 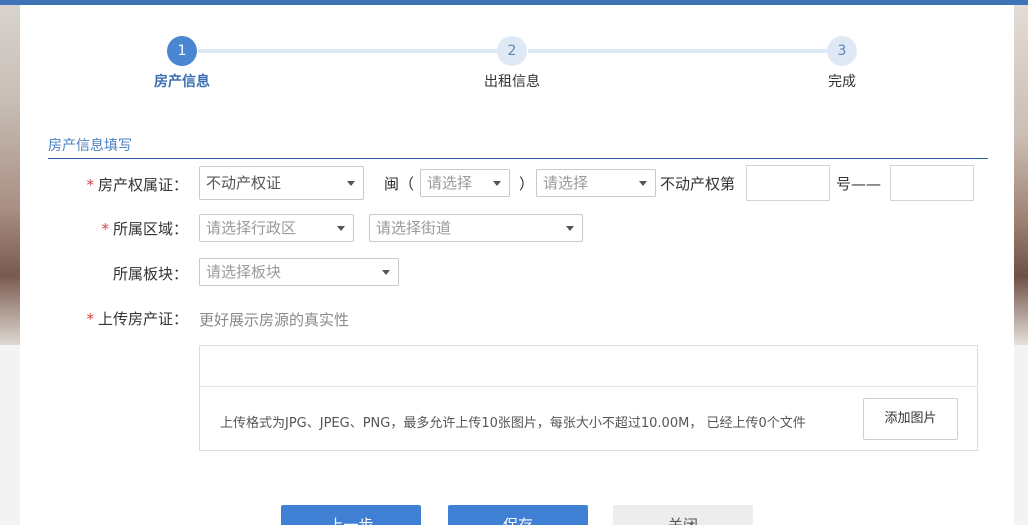 I want to click on upload-hint: 更好展示房源的真实性, so click(x=274, y=320).